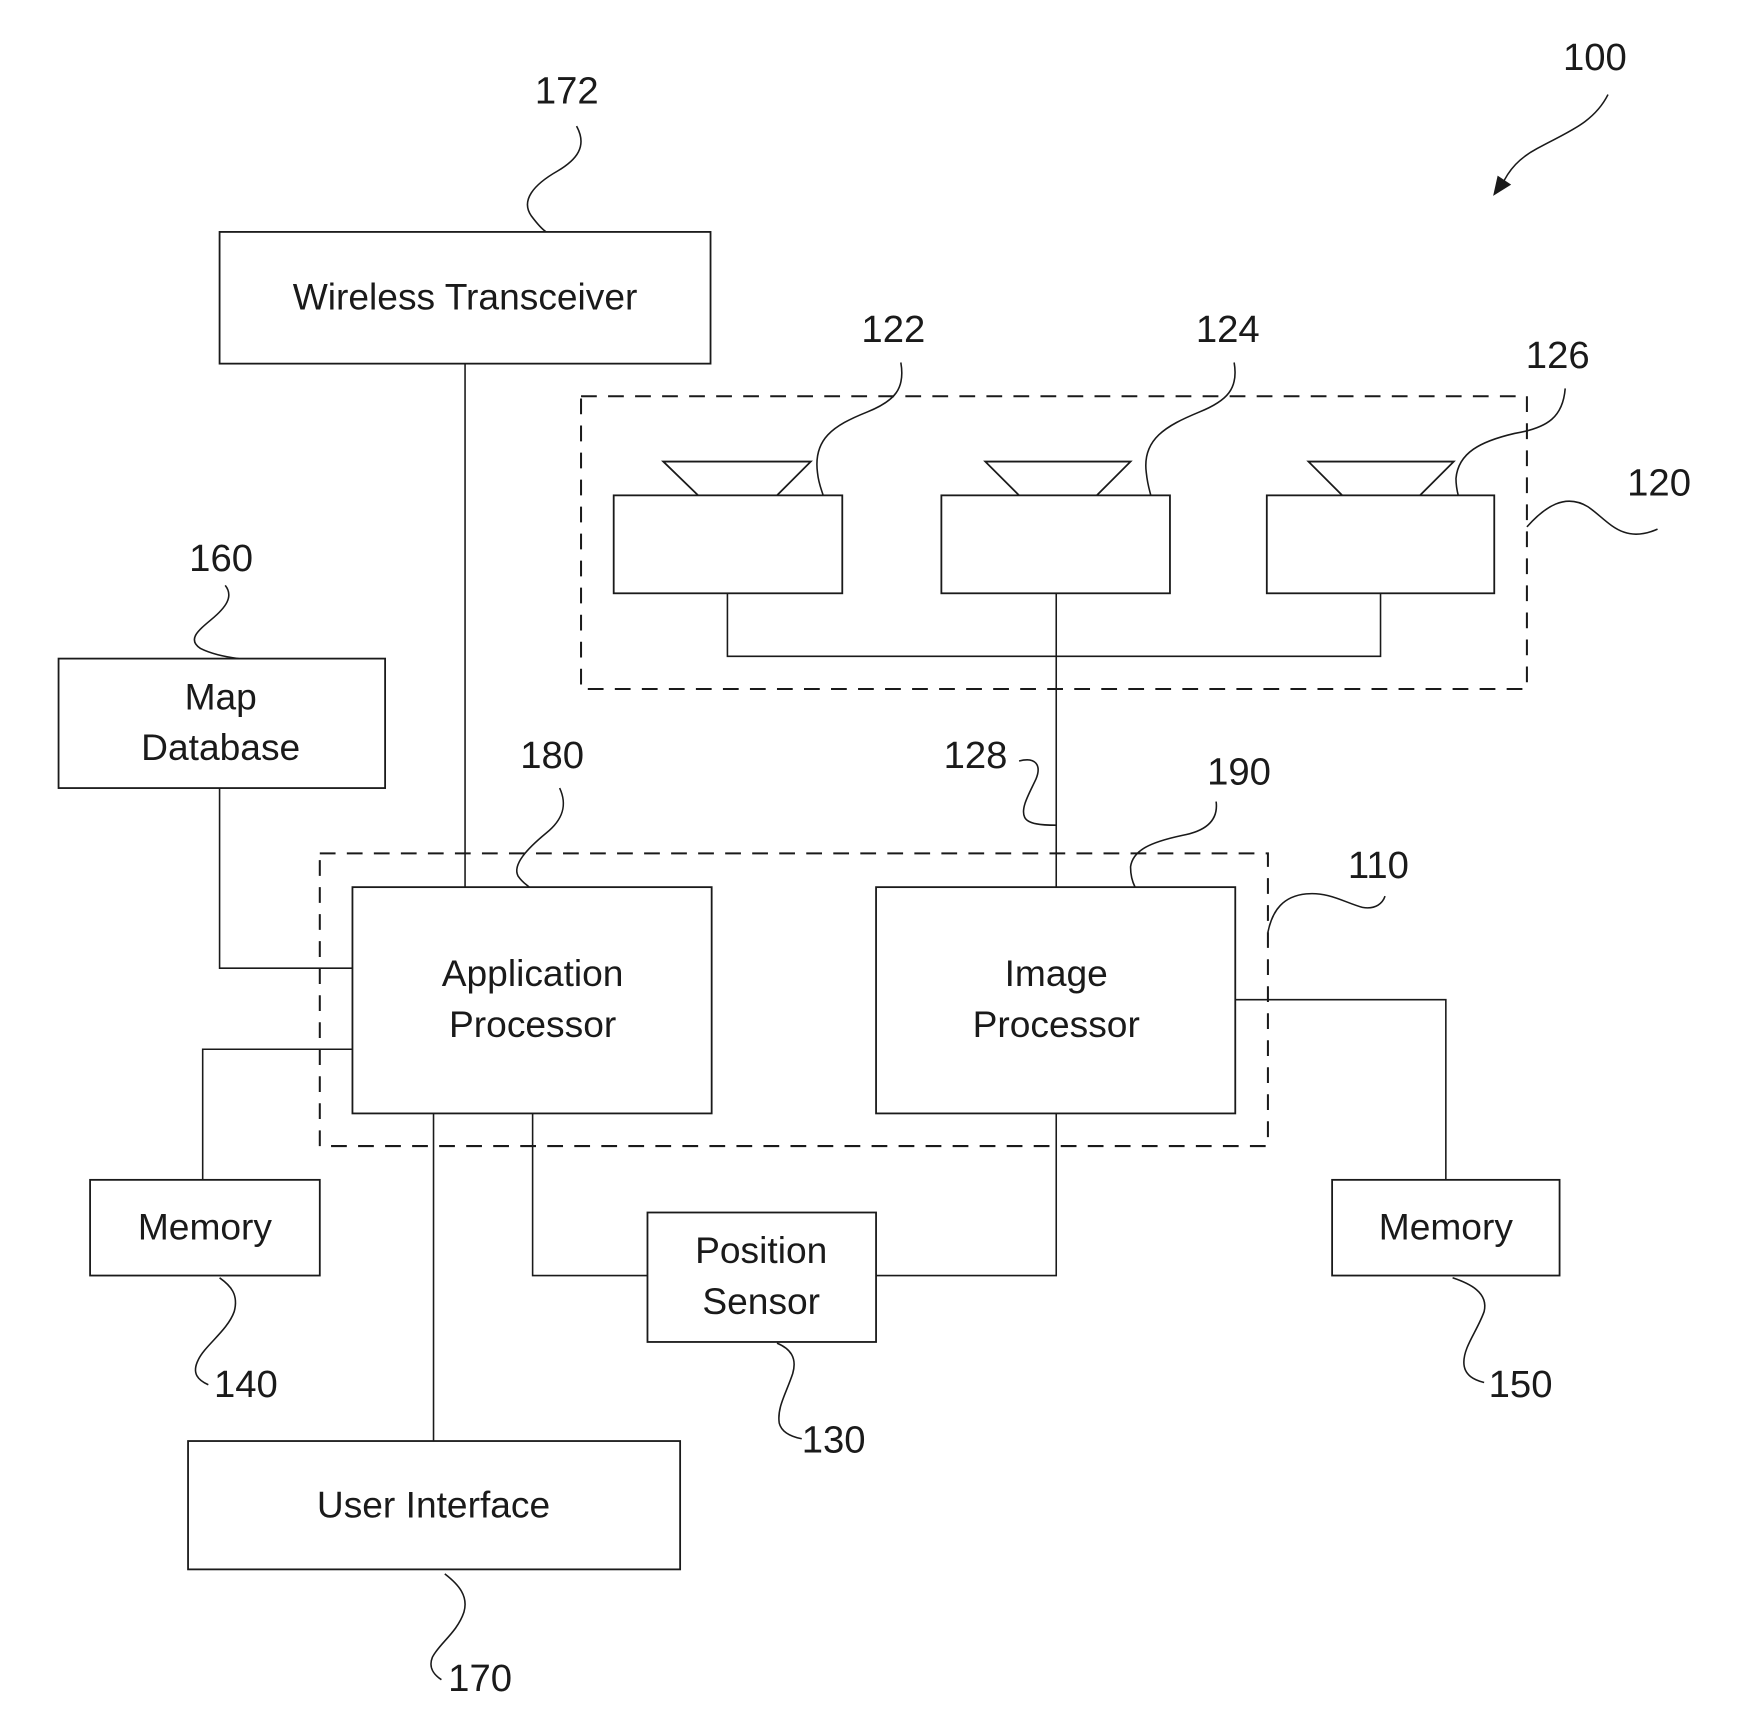 The height and width of the screenshot is (1736, 1751). Describe the element at coordinates (222, 663) in the screenshot. I see `map-database-block: Map Database 160` at that location.